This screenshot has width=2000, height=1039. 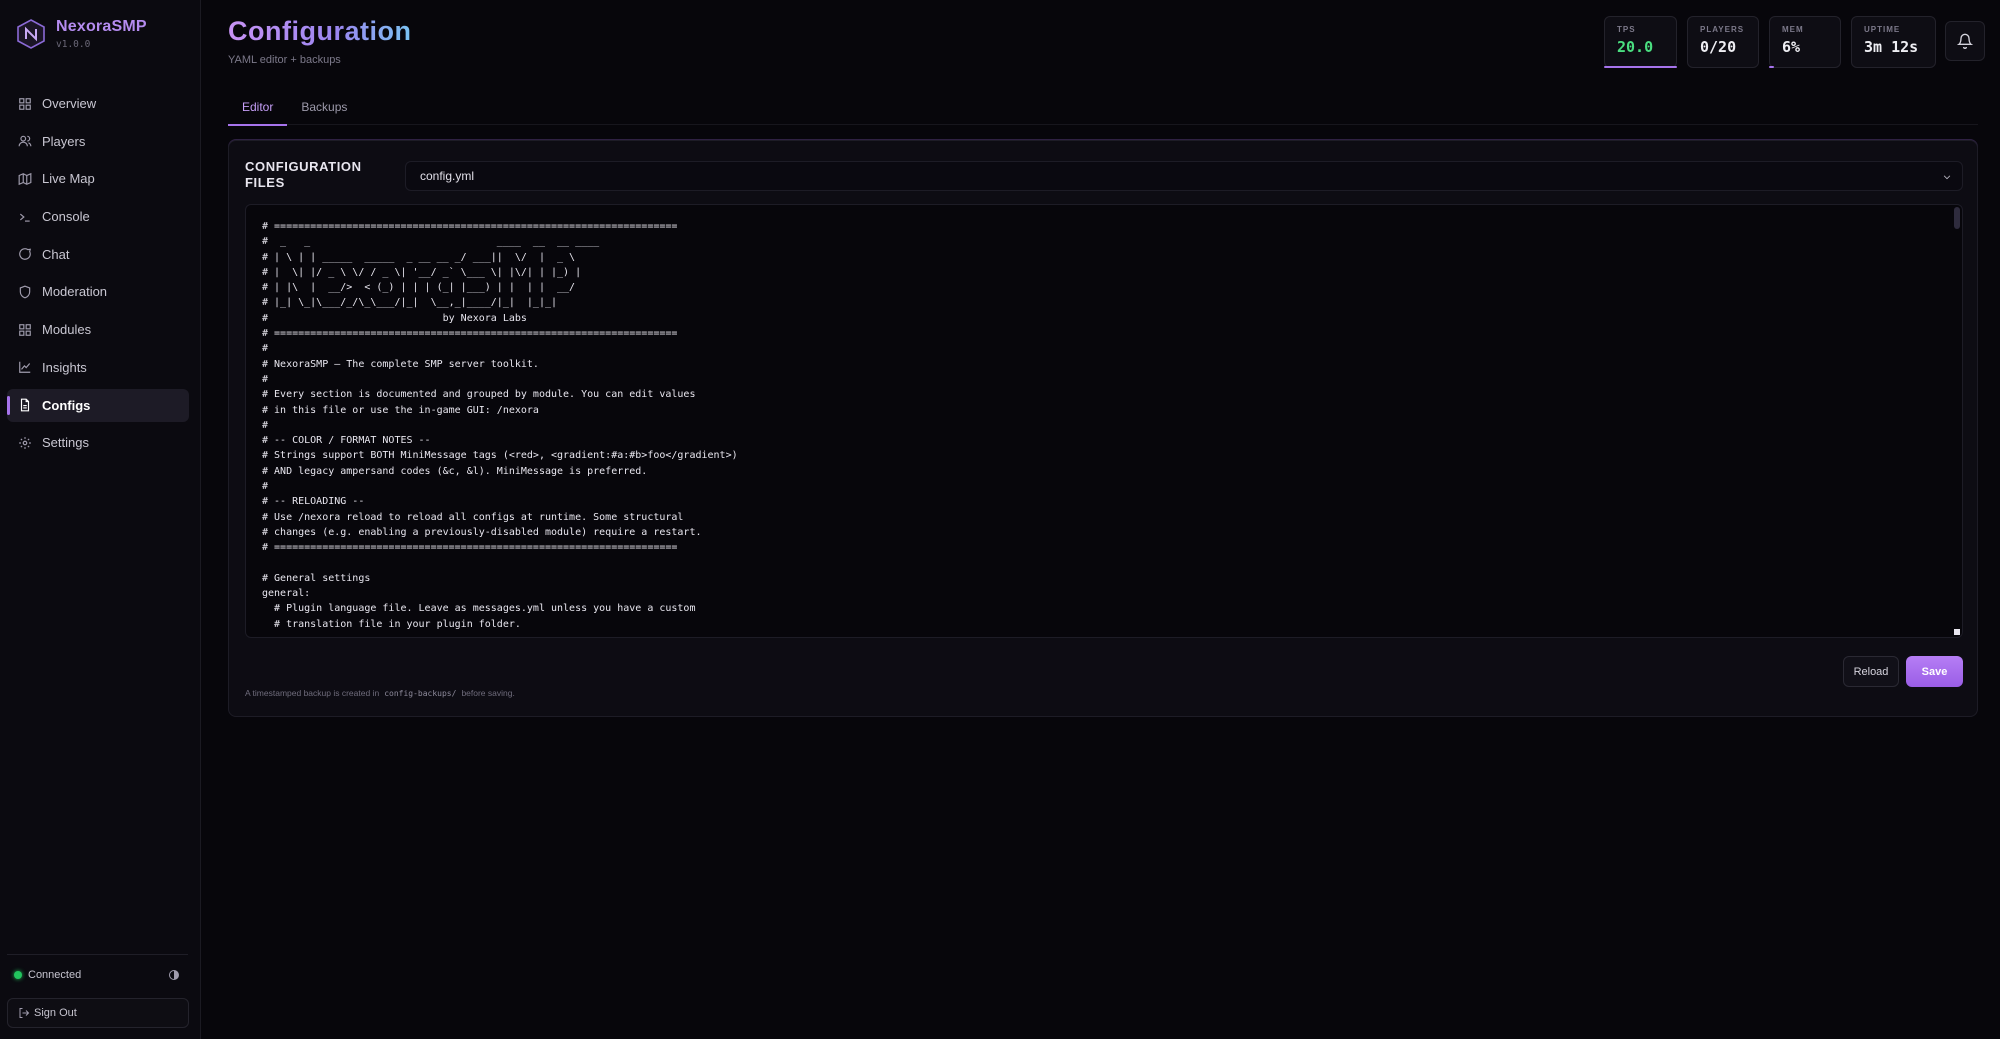 I want to click on file-icon, so click(x=25, y=405).